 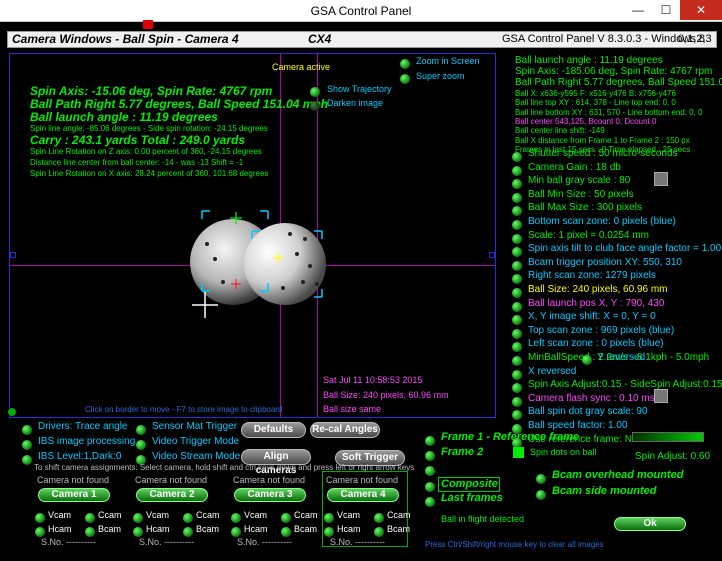 What do you see at coordinates (430, 503) in the screenshot?
I see `last-frames-option` at bounding box center [430, 503].